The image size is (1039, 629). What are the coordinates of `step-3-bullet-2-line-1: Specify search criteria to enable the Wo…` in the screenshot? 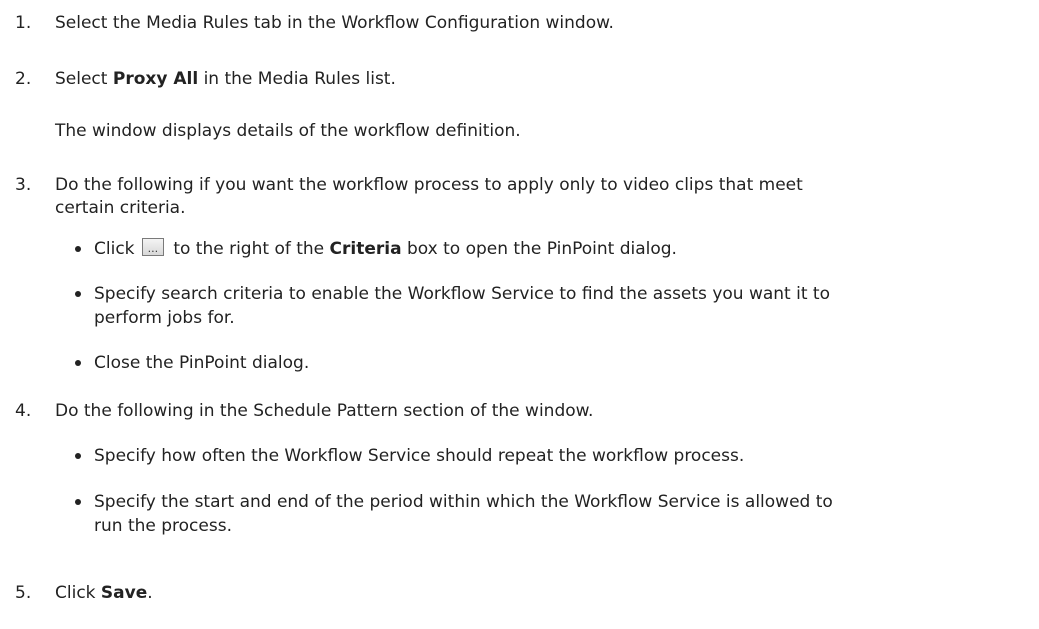 It's located at (462, 294).